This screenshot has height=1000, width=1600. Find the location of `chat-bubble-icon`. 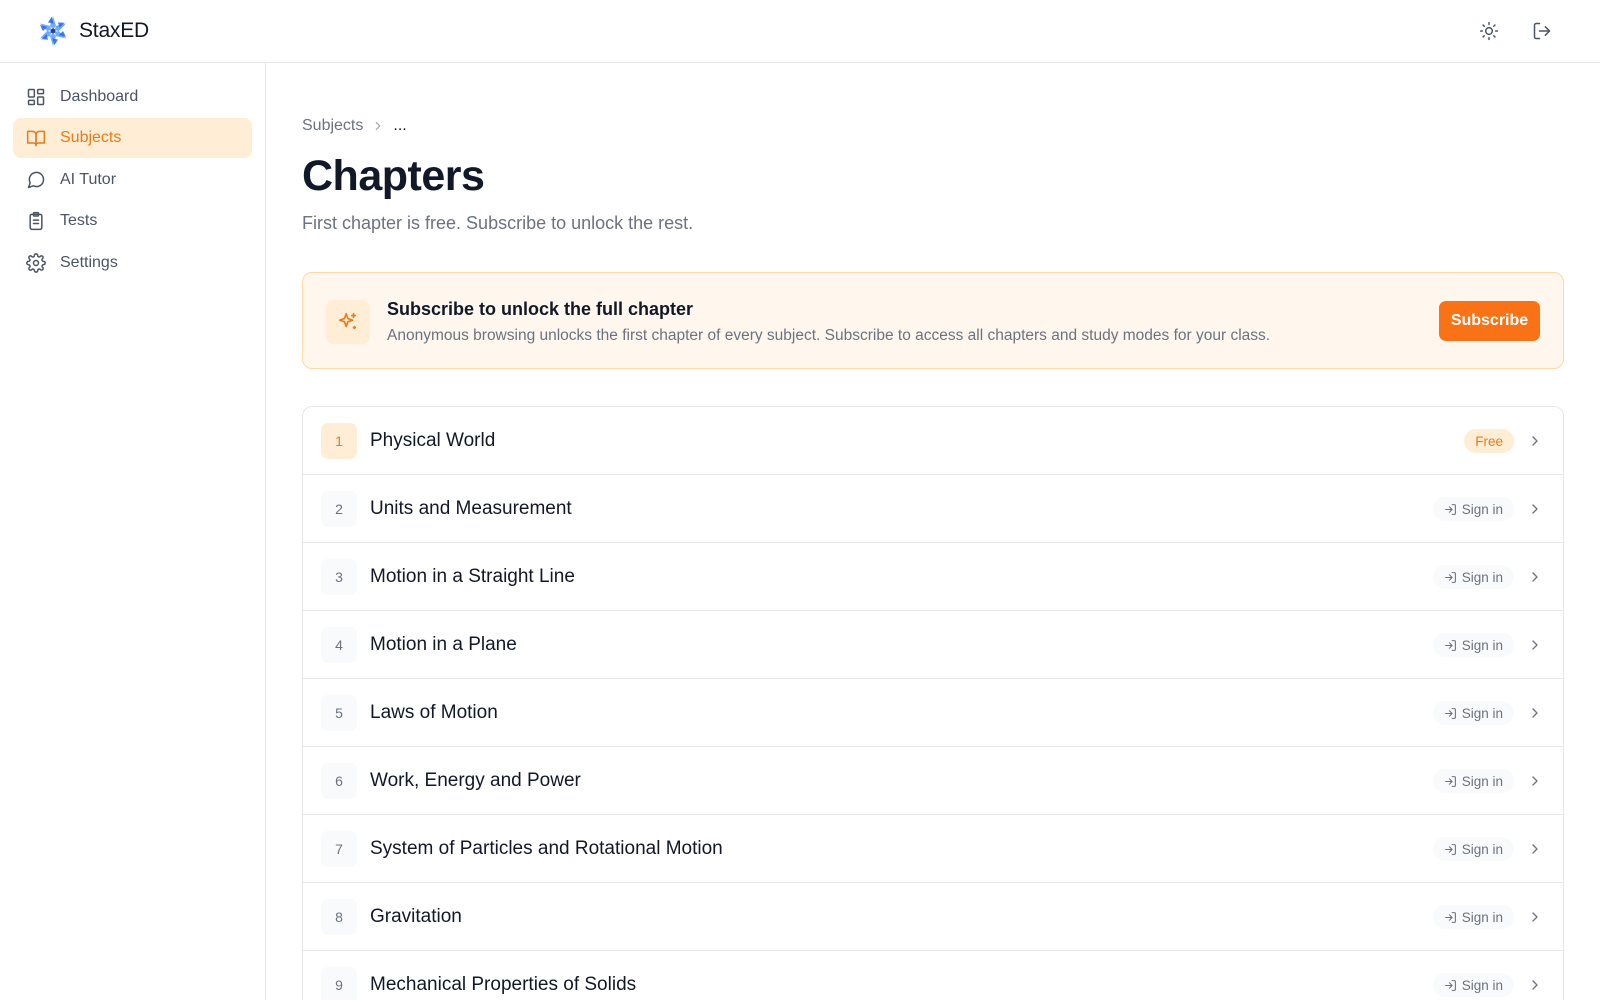

chat-bubble-icon is located at coordinates (36, 180).